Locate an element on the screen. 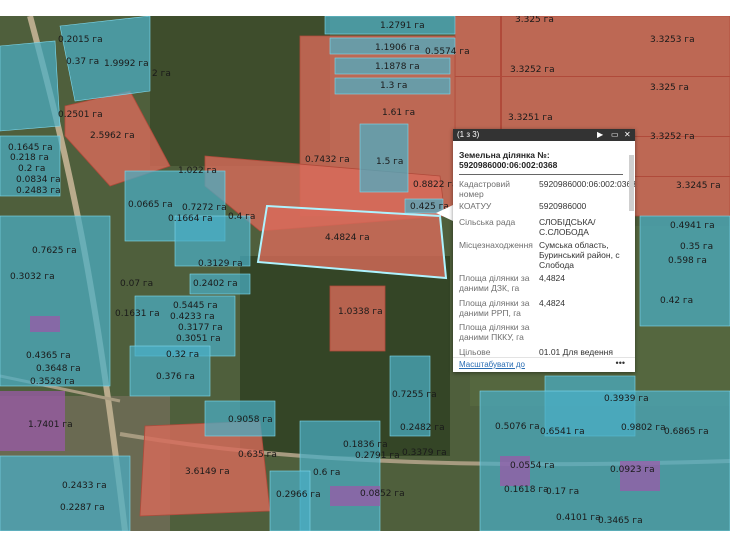 The width and height of the screenshot is (730, 547). parcel-label: 0.3939 га is located at coordinates (626, 399).